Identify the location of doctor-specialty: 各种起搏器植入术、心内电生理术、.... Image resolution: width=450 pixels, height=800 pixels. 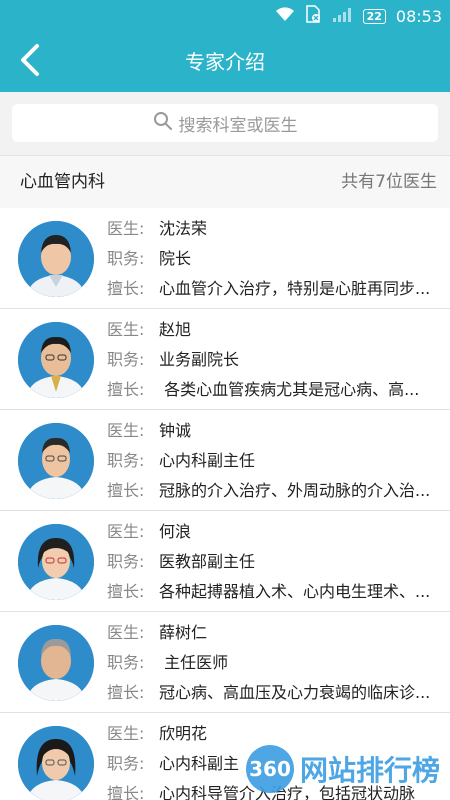
(295, 591).